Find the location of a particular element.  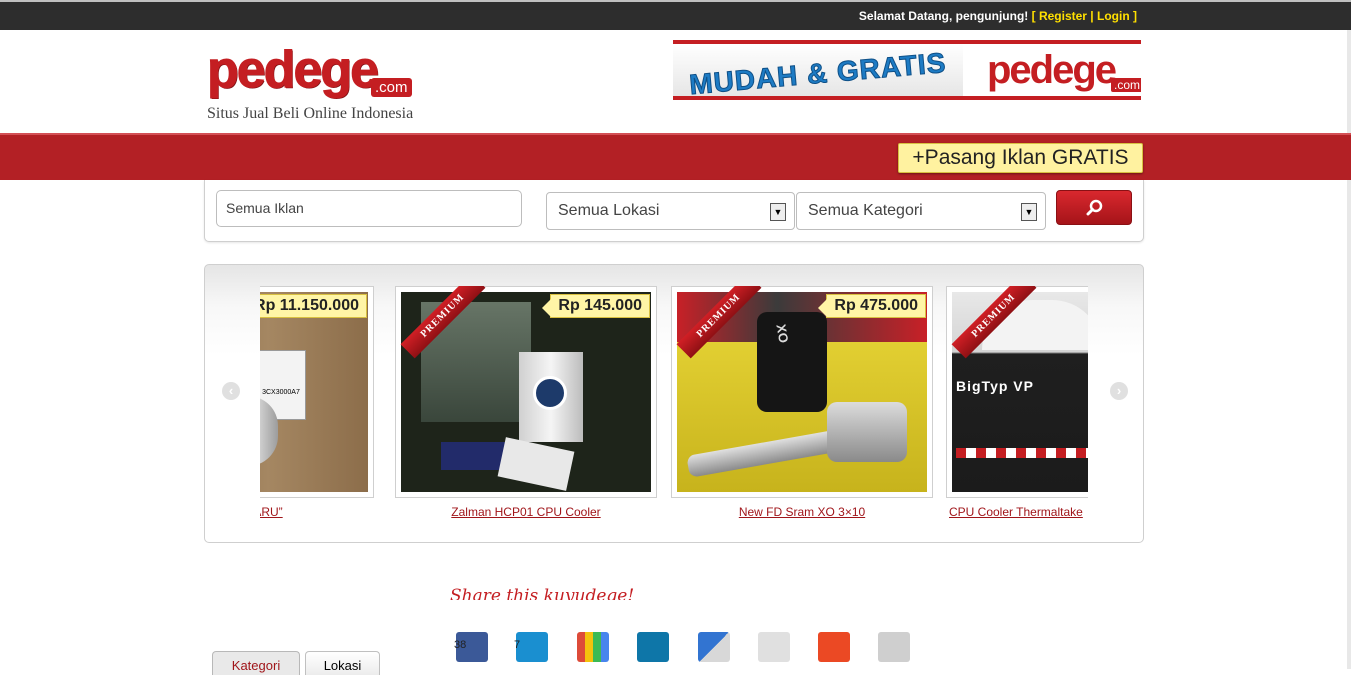

price-tag: Rp 11.150.000 is located at coordinates (313, 306).